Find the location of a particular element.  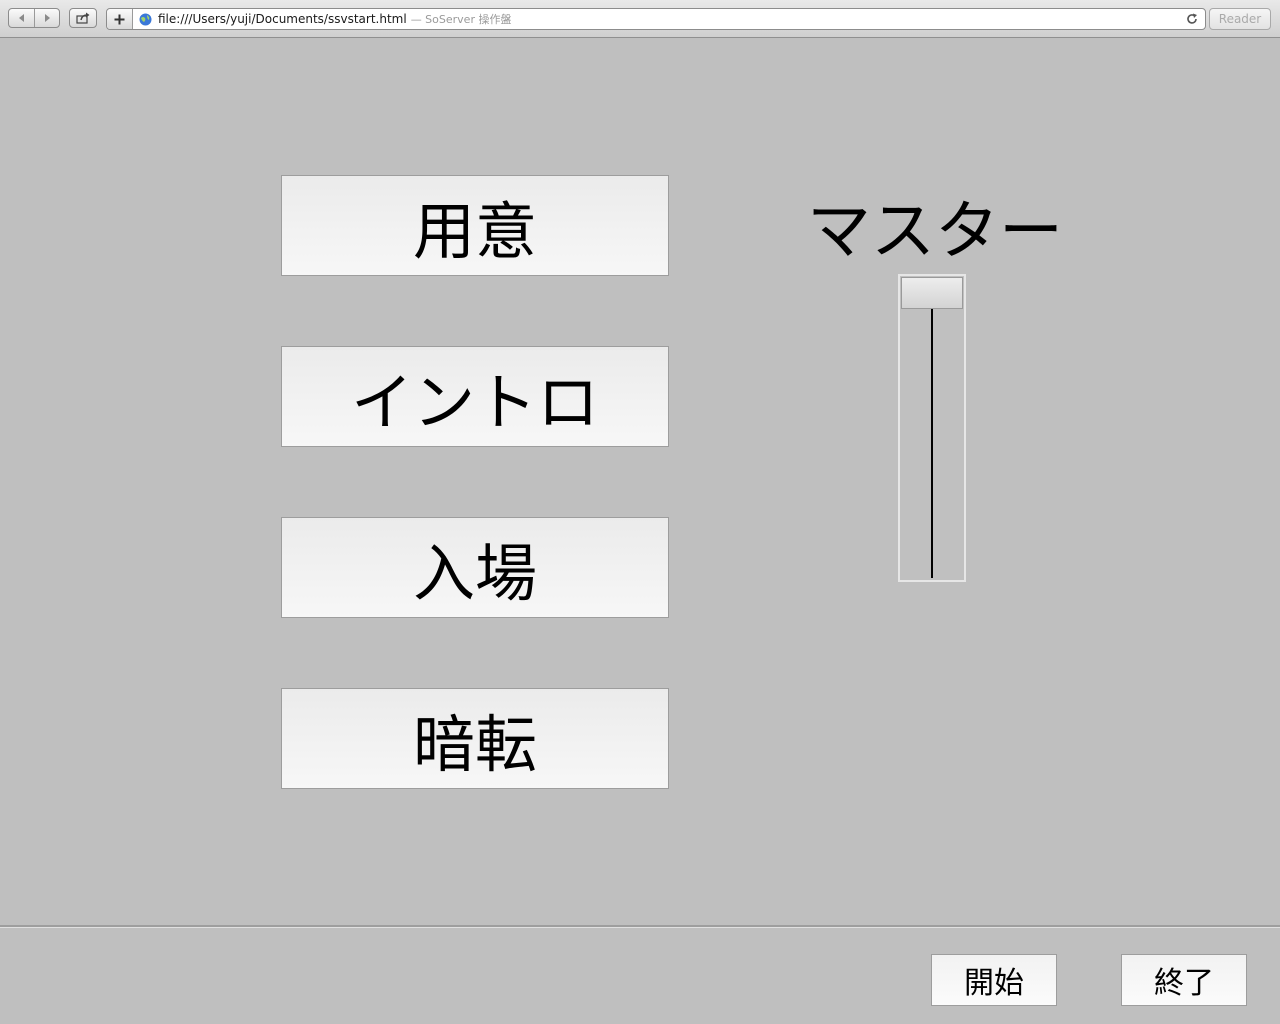

arrow-left-icon is located at coordinates (21, 18).